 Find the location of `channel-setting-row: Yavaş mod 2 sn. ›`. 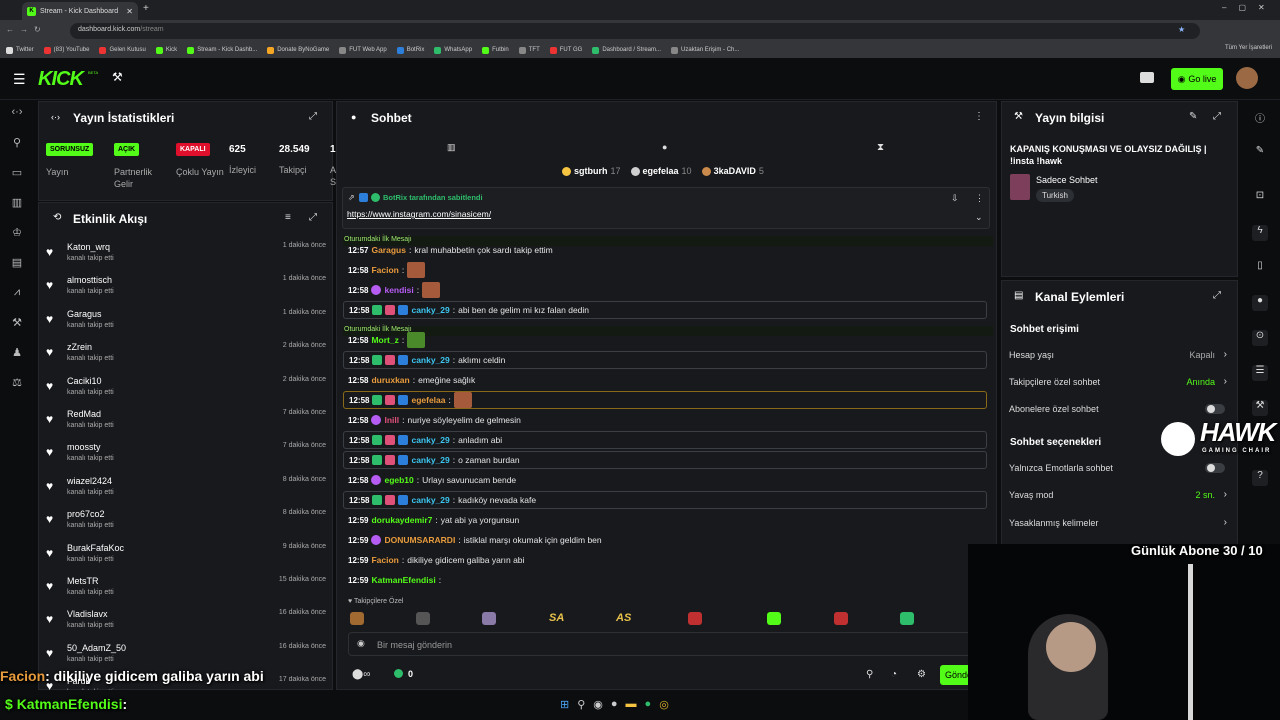

channel-setting-row: Yavaş mod 2 sn. › is located at coordinates (1119, 496).